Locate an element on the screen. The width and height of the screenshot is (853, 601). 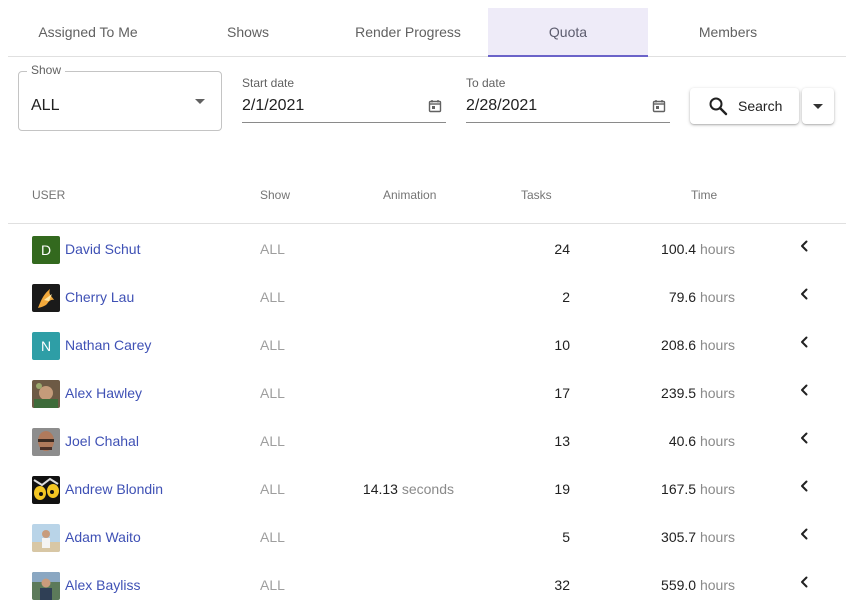
table-row: Alex Hawley ALL 17 239.5 hours is located at coordinates (427, 392).